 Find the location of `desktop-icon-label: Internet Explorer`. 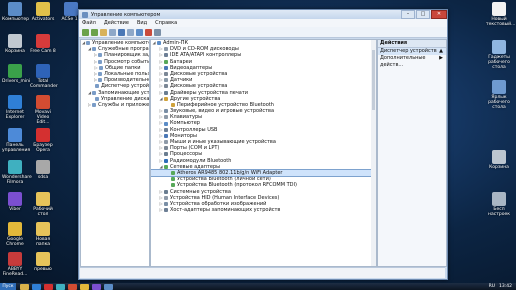

desktop-icon-label: Internet Explorer is located at coordinates (15, 115).